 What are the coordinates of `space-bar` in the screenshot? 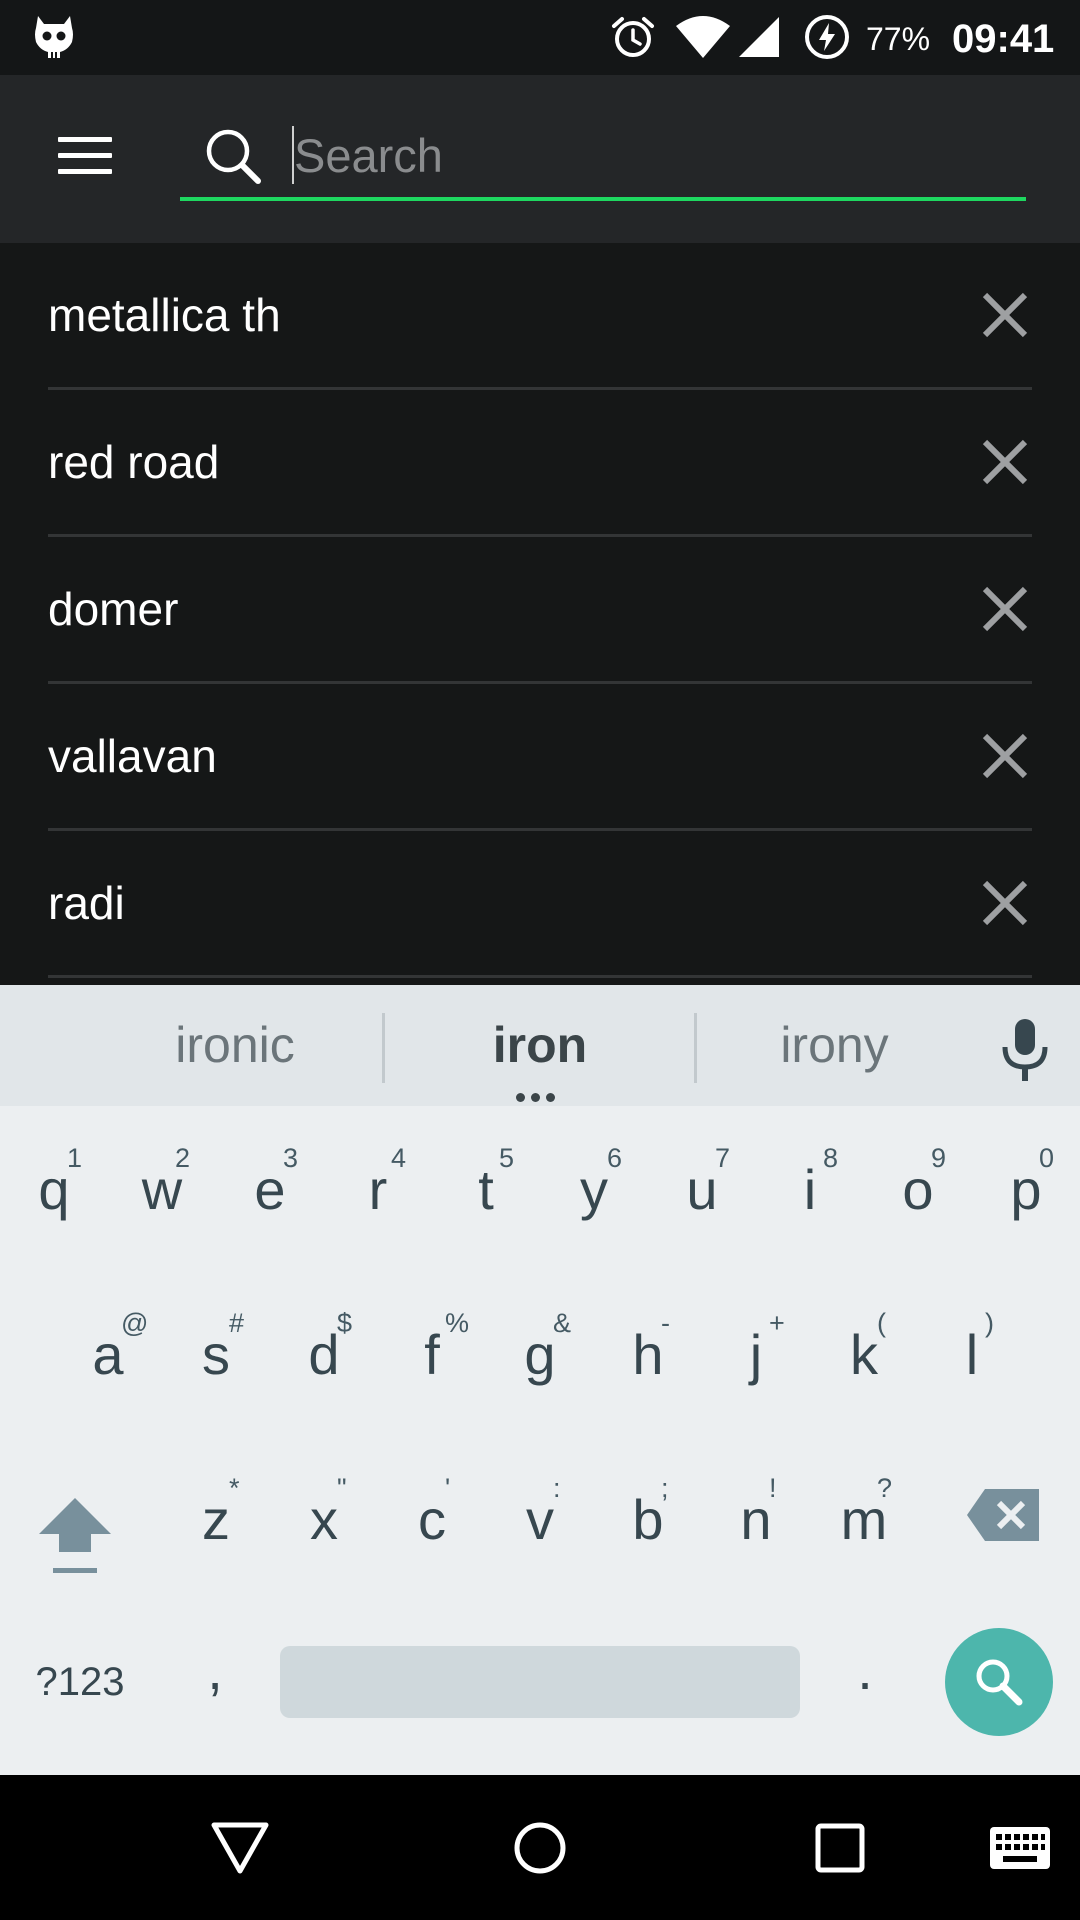 It's located at (540, 1682).